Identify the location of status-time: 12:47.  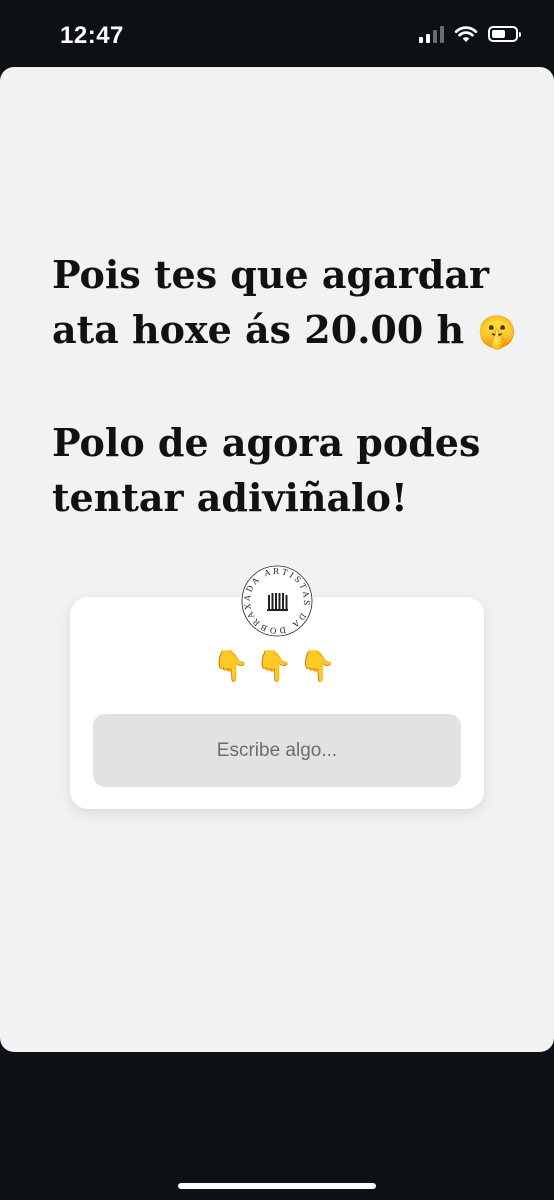
(92, 35).